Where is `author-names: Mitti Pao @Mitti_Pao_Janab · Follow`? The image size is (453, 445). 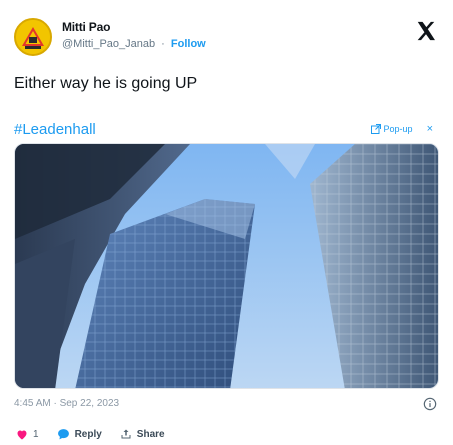 author-names: Mitti Pao @Mitti_Pao_Janab · Follow is located at coordinates (134, 35).